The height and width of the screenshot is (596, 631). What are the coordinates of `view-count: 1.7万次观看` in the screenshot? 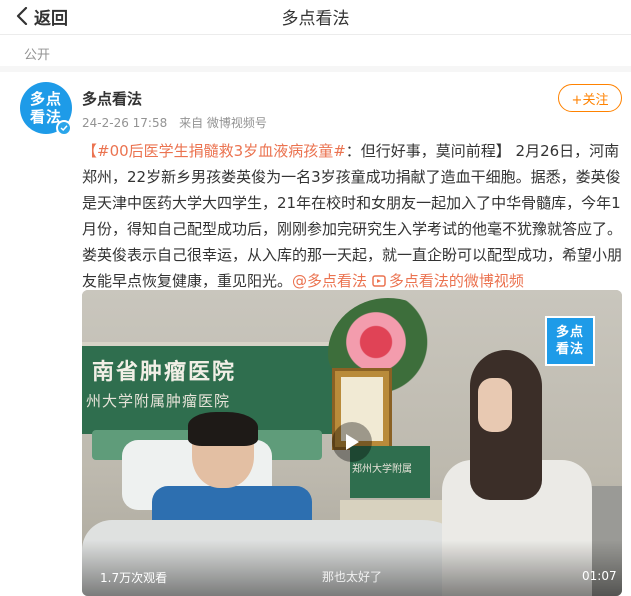 It's located at (134, 578).